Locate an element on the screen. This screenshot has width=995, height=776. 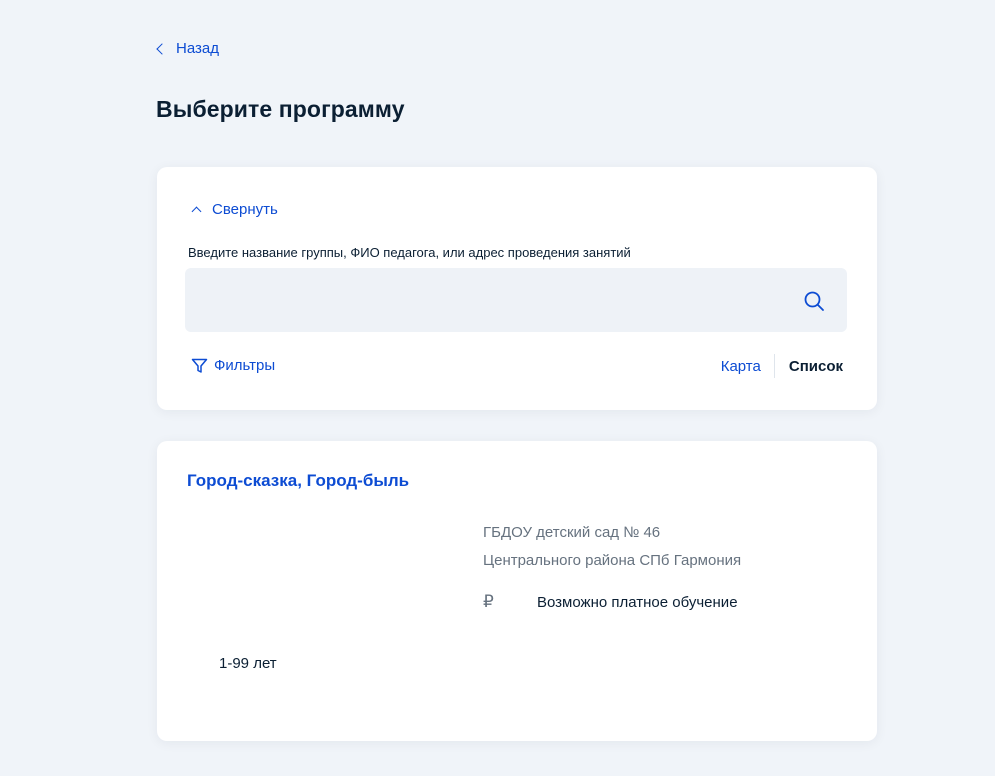
filter-icon is located at coordinates (199, 365).